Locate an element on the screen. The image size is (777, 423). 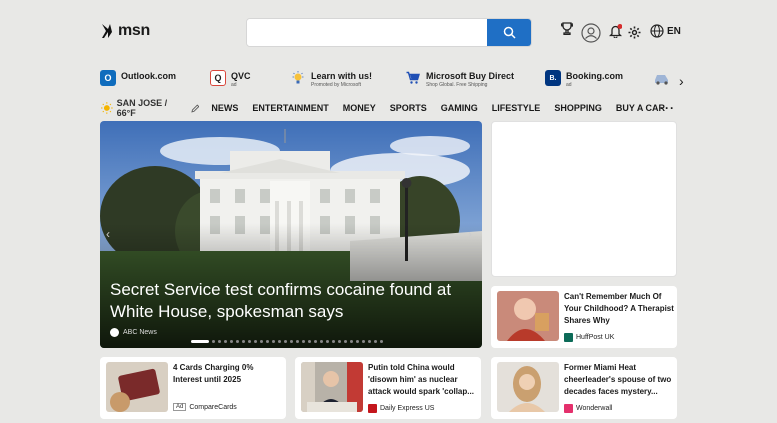
nav-gaming: GAMING is located at coordinates (459, 108).